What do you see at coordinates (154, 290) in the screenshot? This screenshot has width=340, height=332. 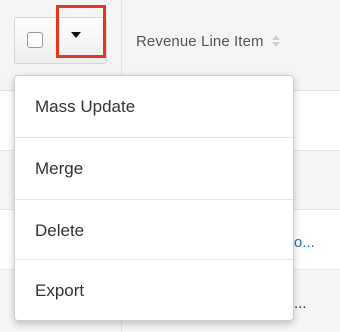 I see `menu-item-export: Export` at bounding box center [154, 290].